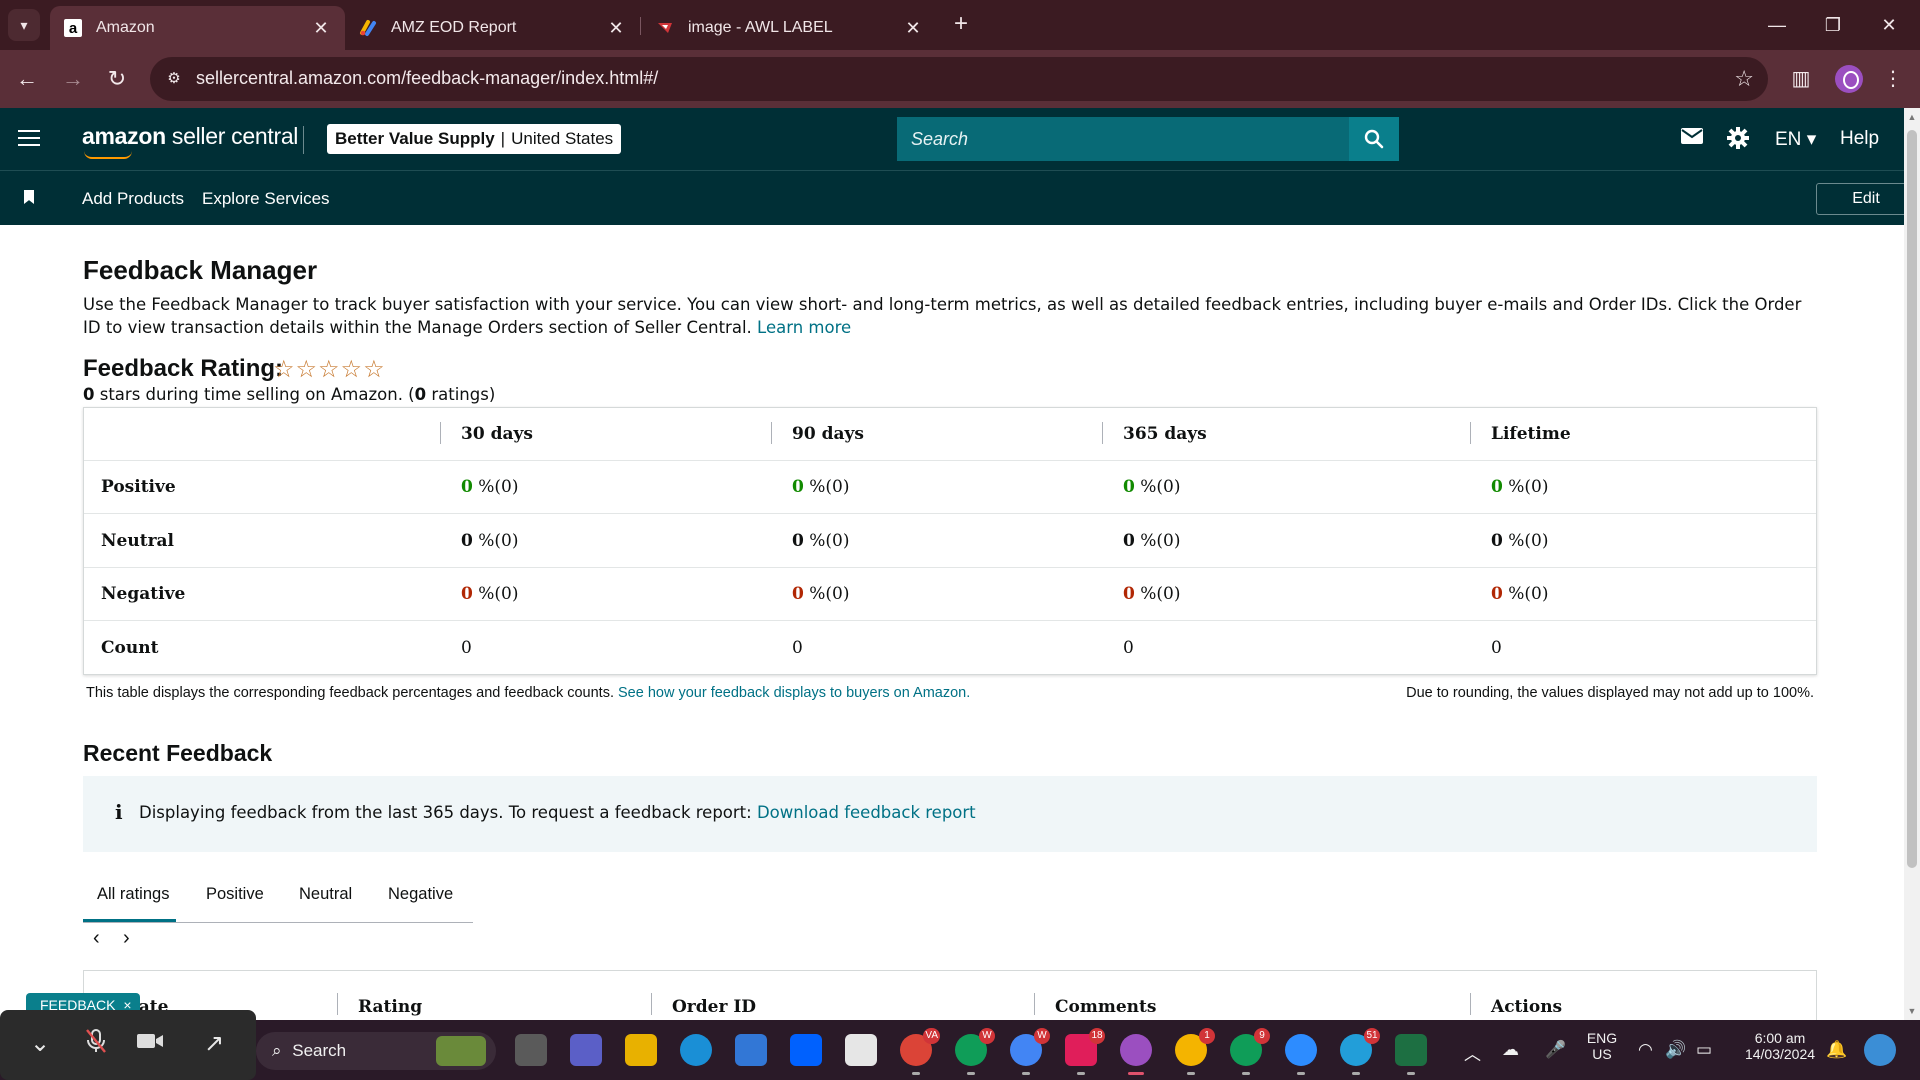 The image size is (1920, 1080). Describe the element at coordinates (73, 79) in the screenshot. I see `forward-arrow-icon: →` at that location.